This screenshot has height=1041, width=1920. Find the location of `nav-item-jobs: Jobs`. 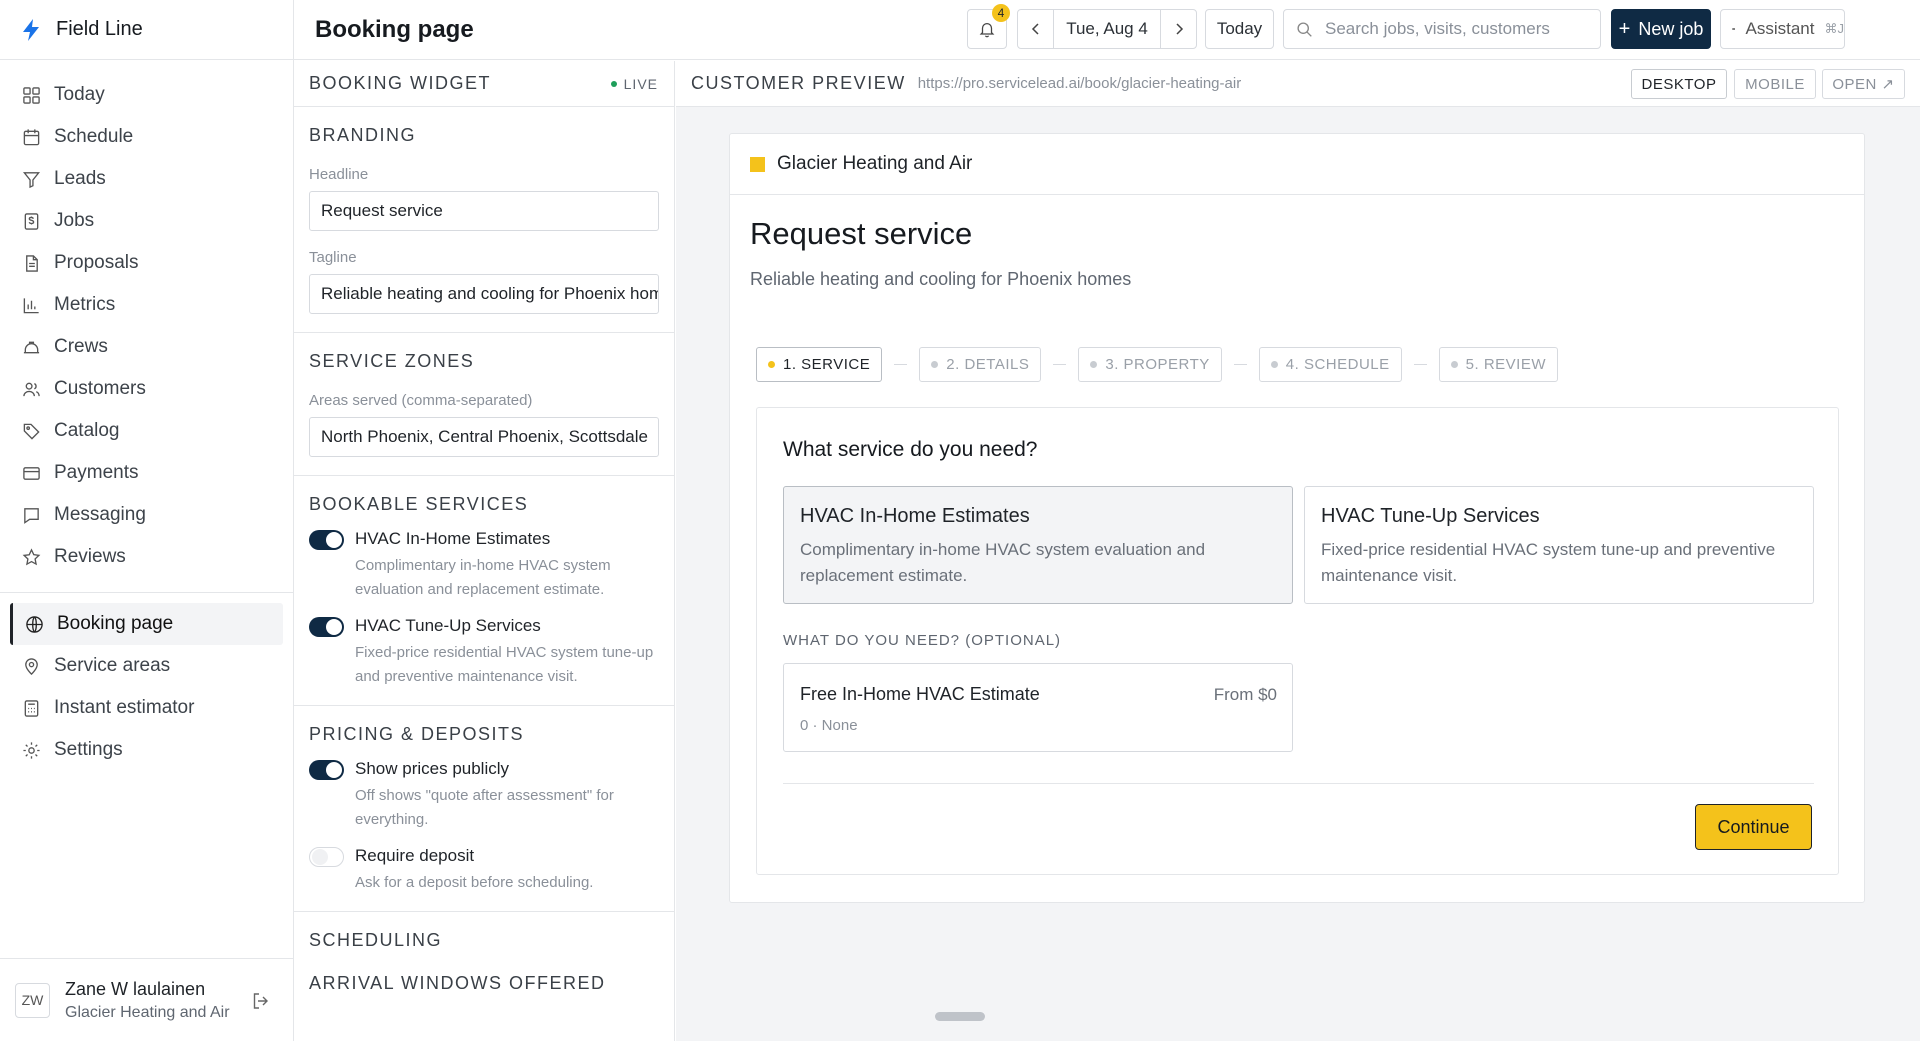

nav-item-jobs: Jobs is located at coordinates (146, 221).